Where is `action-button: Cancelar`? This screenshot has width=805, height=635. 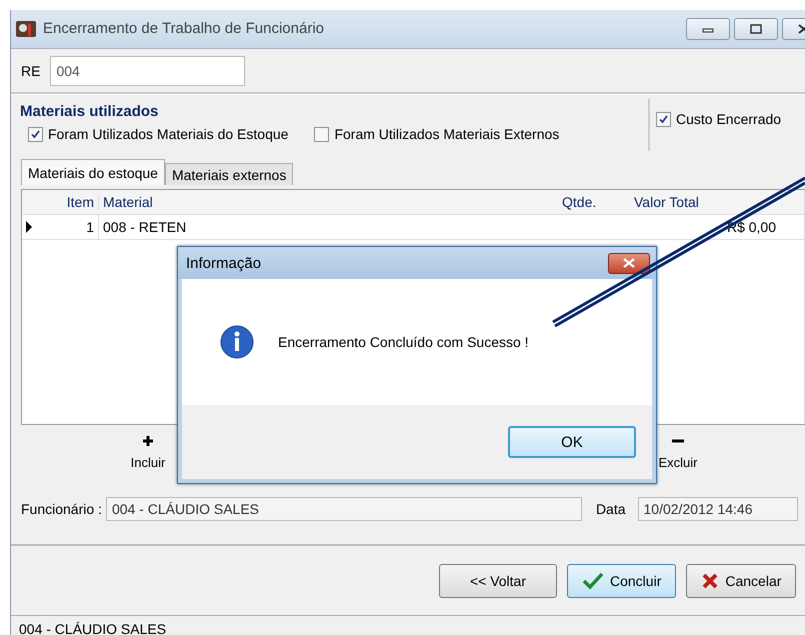 action-button: Cancelar is located at coordinates (741, 581).